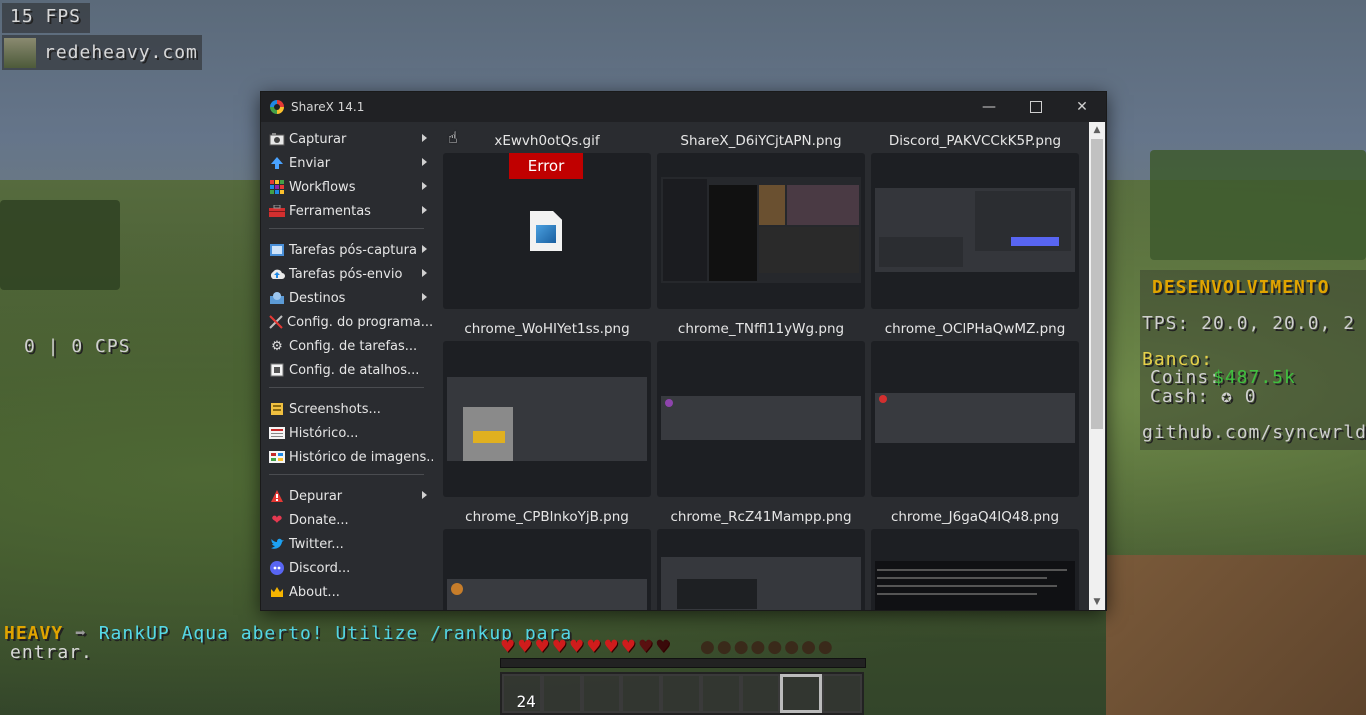  What do you see at coordinates (276, 322) in the screenshot?
I see `wrench-icon` at bounding box center [276, 322].